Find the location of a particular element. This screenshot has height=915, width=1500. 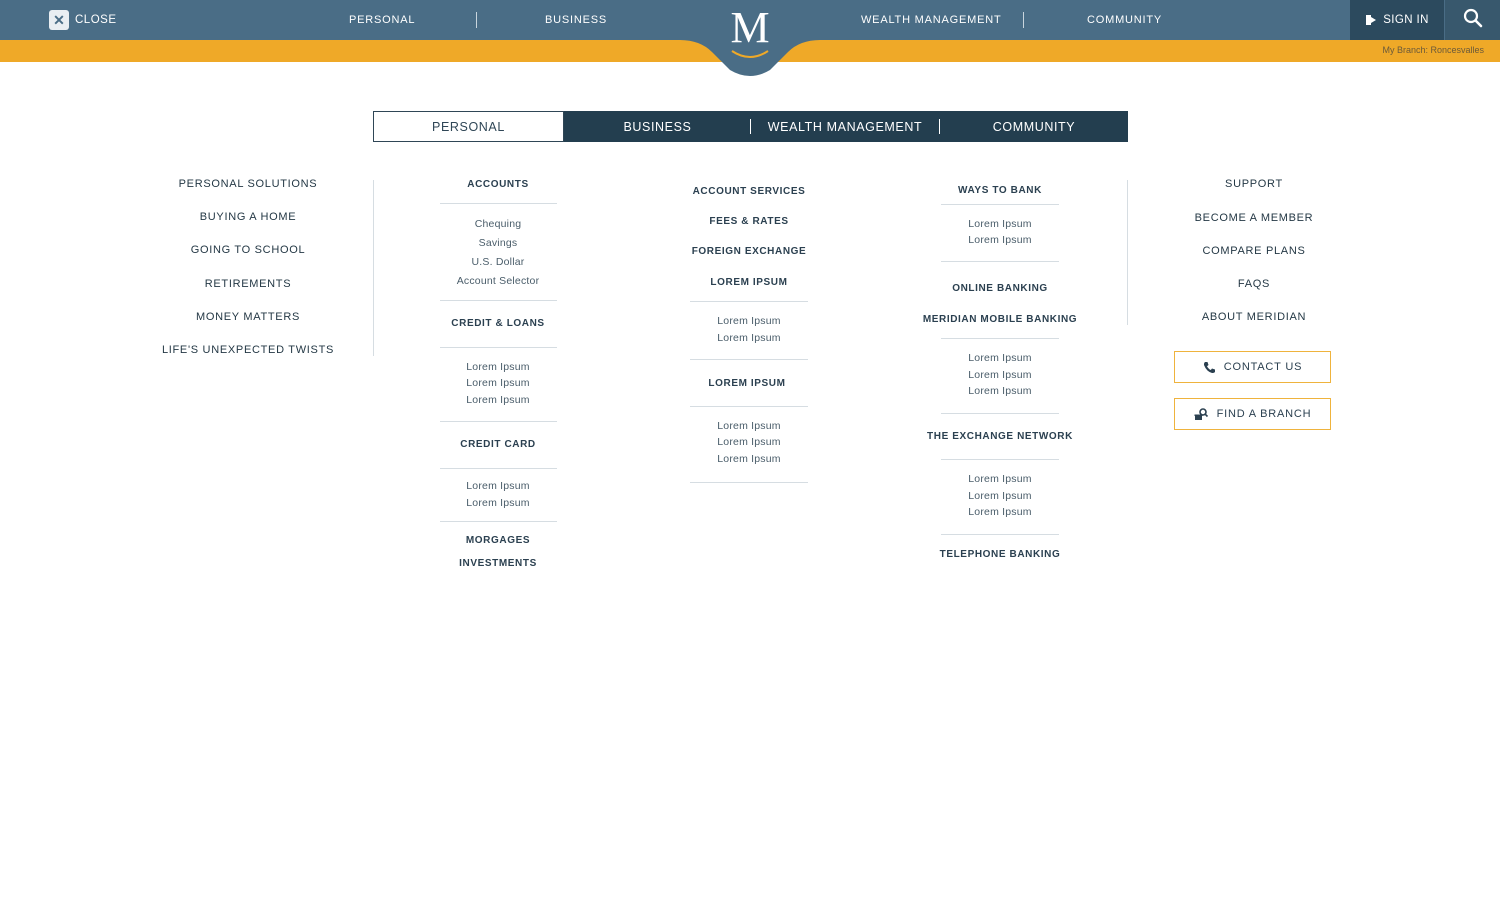

top-nav-wealth-management: WEALTH MANAGEMENT is located at coordinates (931, 20).